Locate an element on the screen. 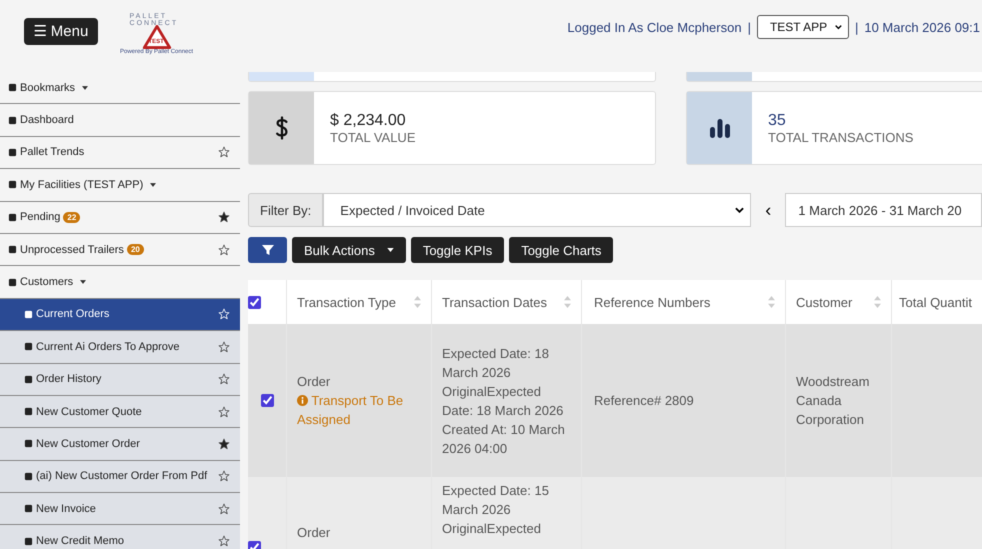  count-badge: 22 is located at coordinates (71, 217).